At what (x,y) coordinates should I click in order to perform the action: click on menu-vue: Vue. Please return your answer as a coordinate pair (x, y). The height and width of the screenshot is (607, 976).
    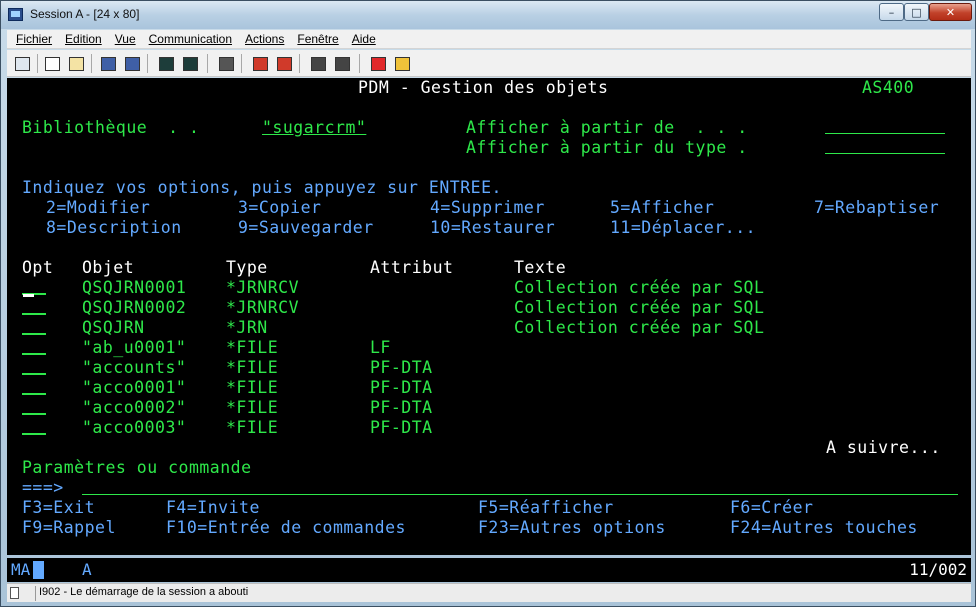
    Looking at the image, I should click on (125, 39).